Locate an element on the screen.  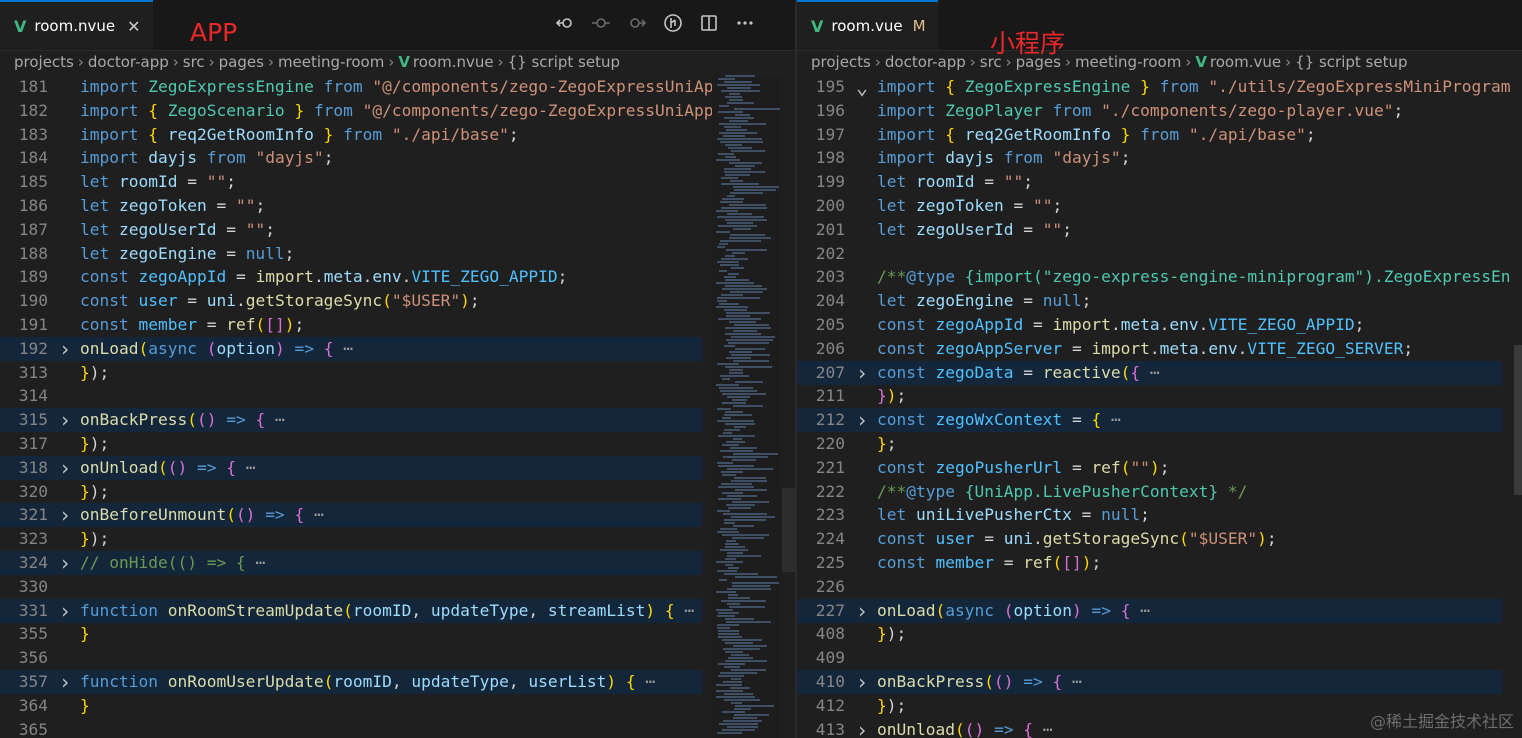
code-line: 187 let zegoUserId = ""; is located at coordinates (351, 230).